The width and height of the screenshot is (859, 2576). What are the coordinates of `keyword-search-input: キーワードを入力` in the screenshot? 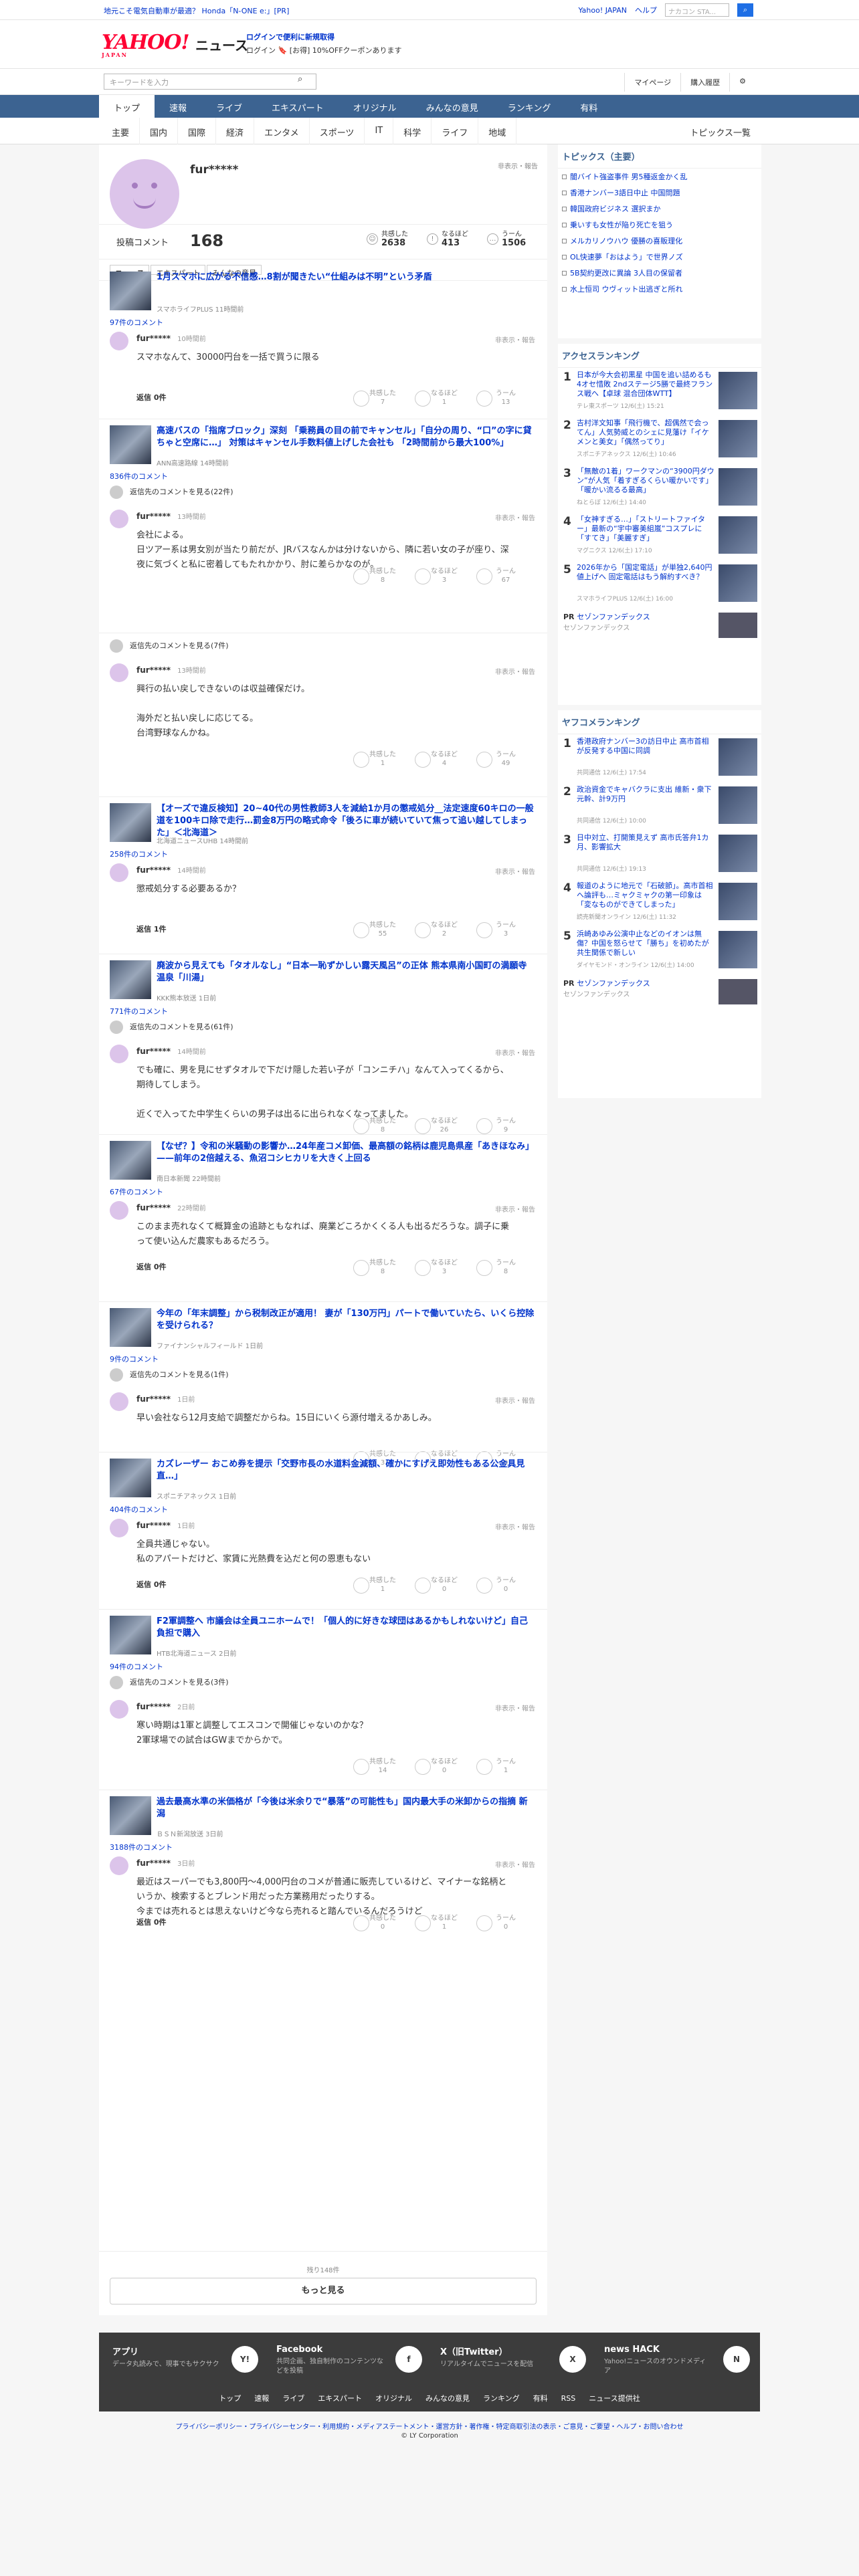 It's located at (210, 82).